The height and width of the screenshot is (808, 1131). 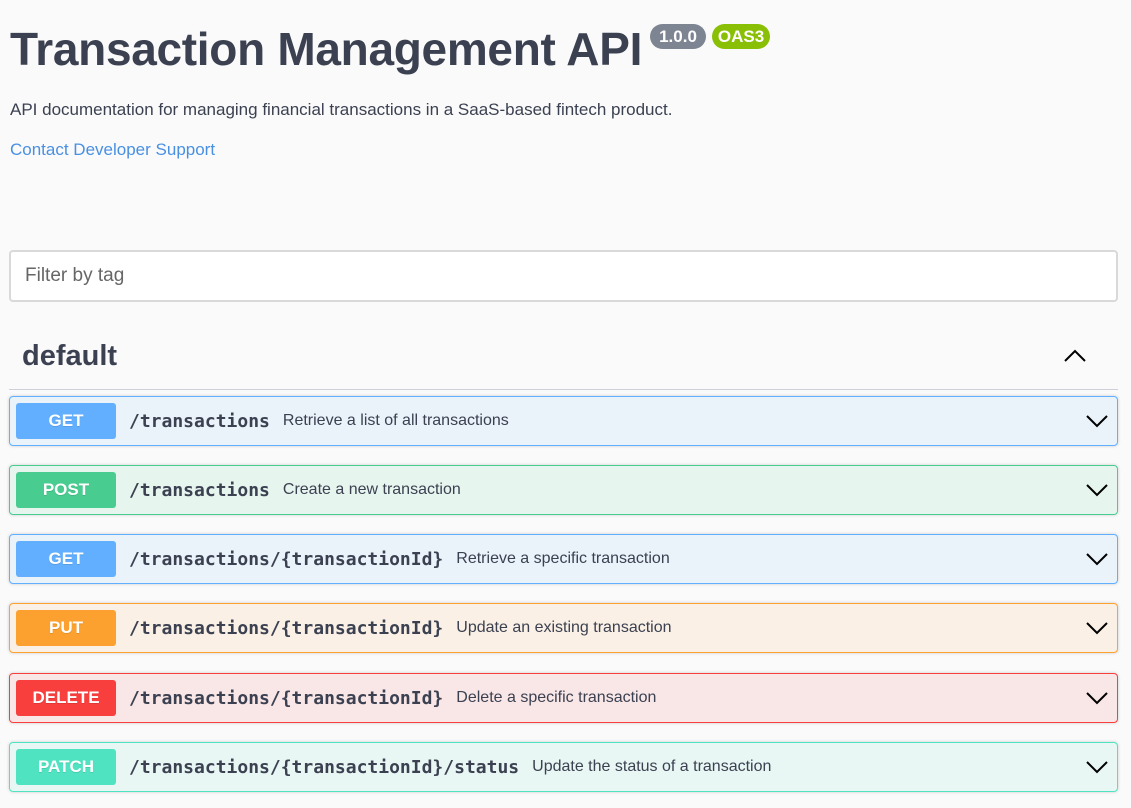 I want to click on operation-summary: Update an existing transaction, so click(x=564, y=627).